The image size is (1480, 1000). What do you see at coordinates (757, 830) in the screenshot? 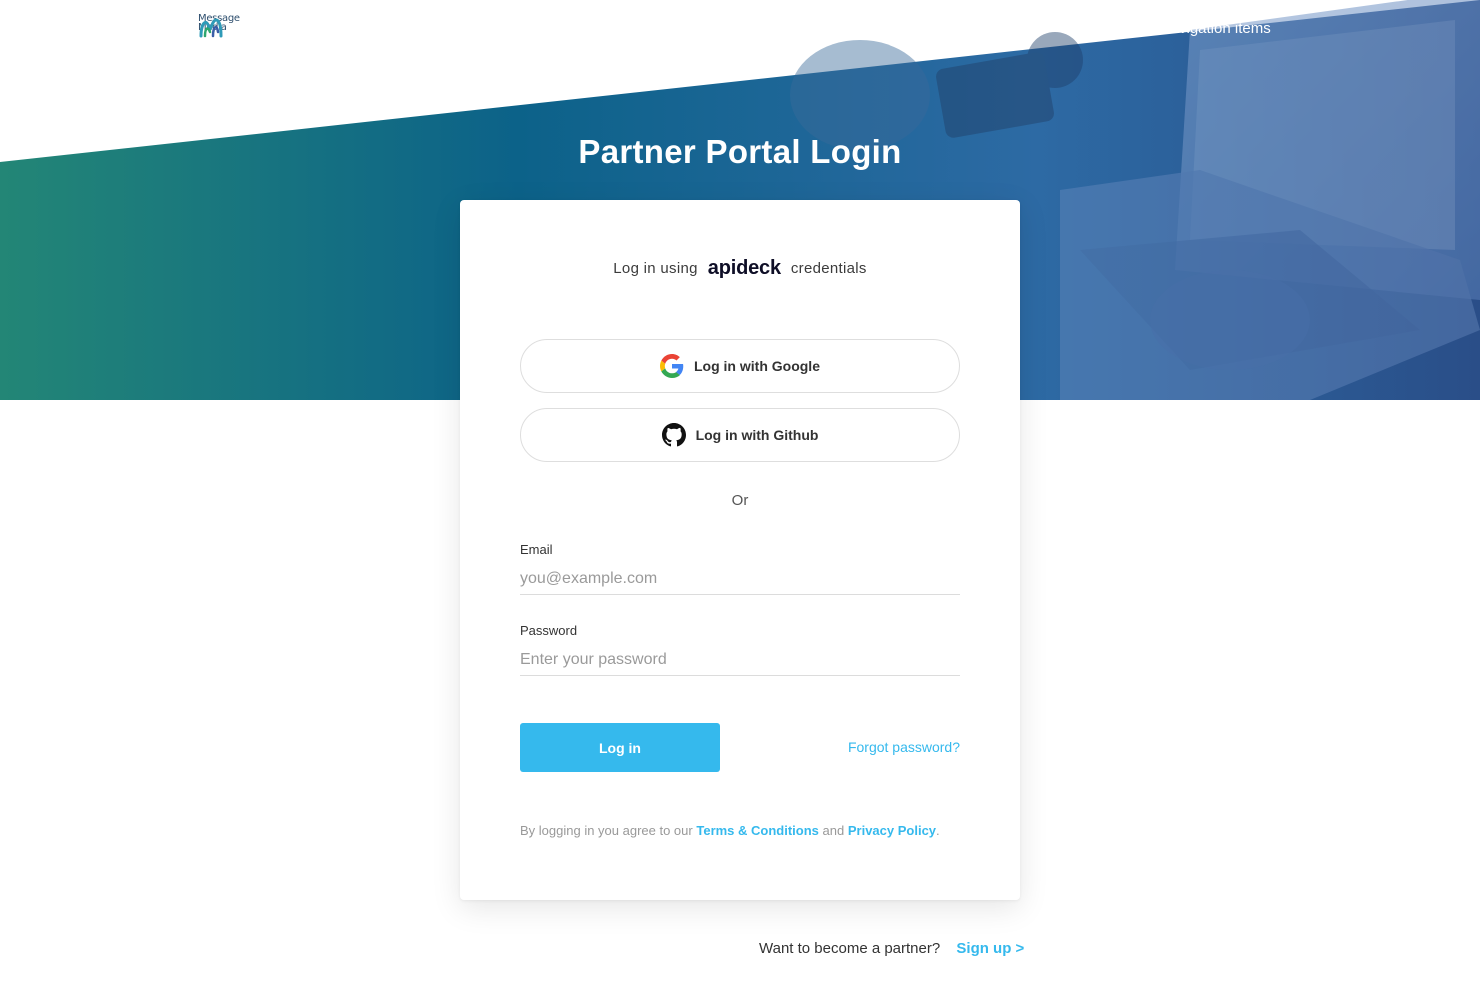
I see `terms-link: Terms & Conditions` at bounding box center [757, 830].